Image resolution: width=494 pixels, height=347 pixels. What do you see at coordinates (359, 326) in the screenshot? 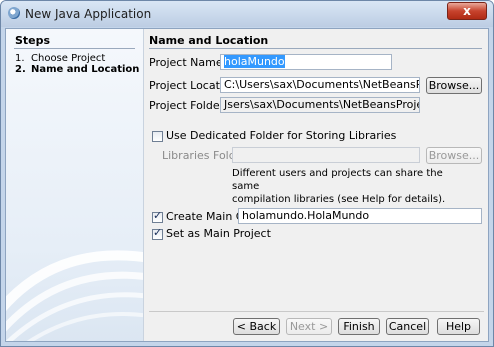
I see `finish-button: Finish` at bounding box center [359, 326].